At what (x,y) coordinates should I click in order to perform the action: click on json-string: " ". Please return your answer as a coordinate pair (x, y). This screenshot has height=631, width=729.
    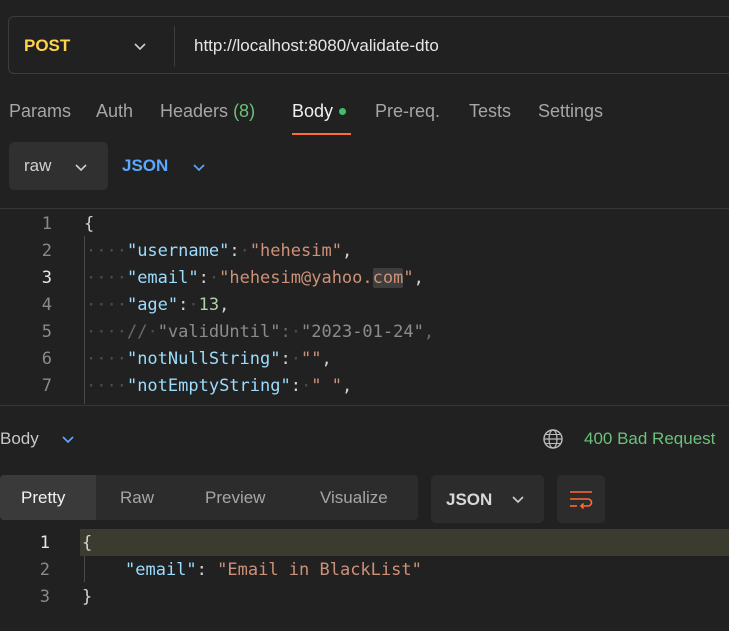
    Looking at the image, I should click on (326, 386).